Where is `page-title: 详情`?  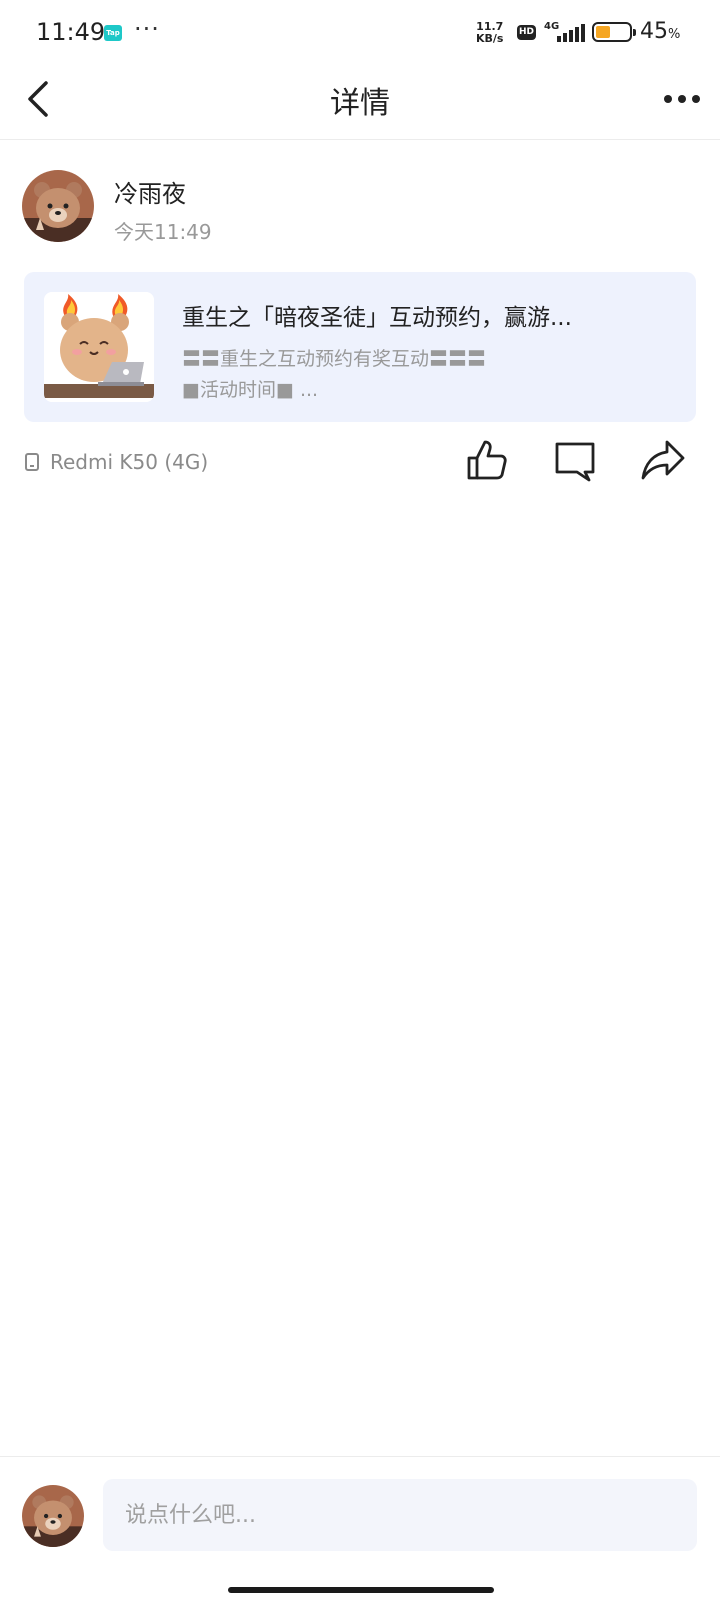
page-title: 详情 is located at coordinates (360, 103).